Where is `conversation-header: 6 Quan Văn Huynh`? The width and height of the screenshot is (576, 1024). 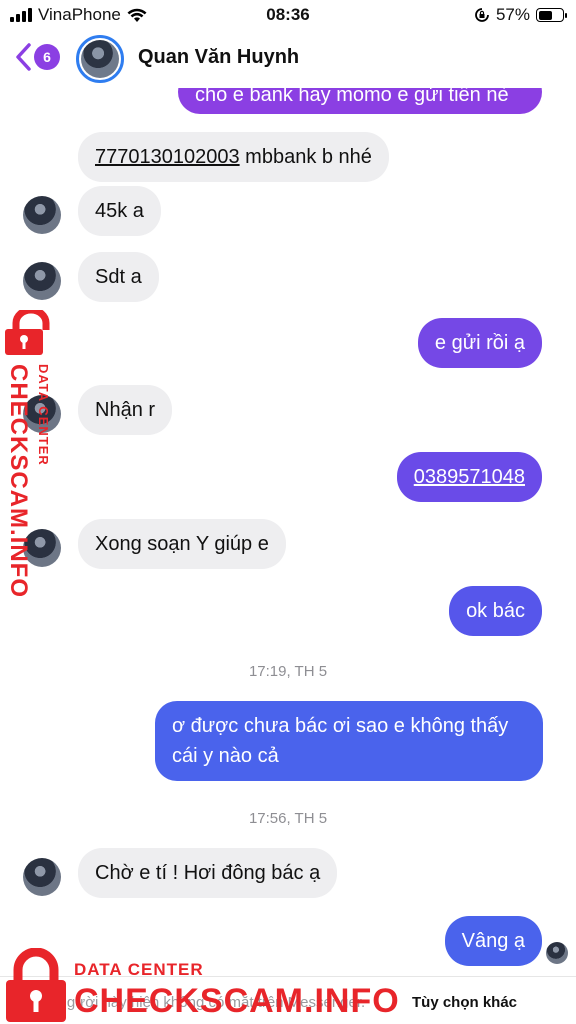
conversation-header: 6 Quan Văn Huynh is located at coordinates (288, 59).